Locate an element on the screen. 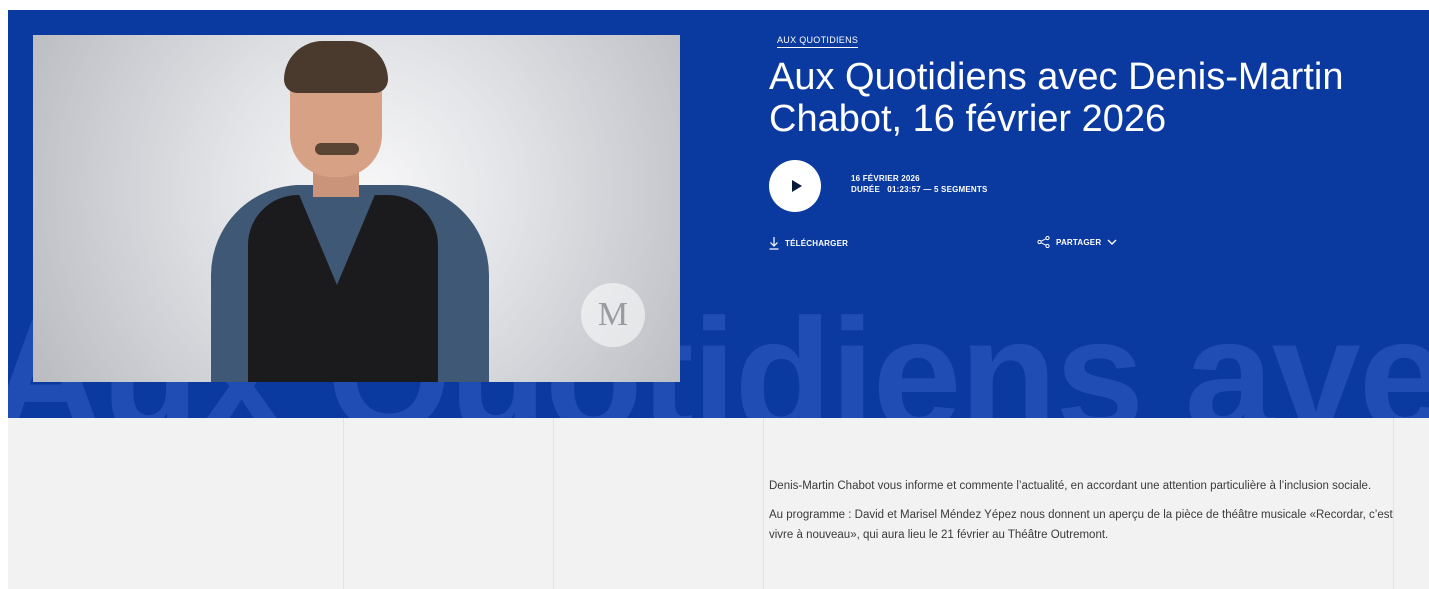 Image resolution: width=1429 pixels, height=589 pixels. share-label: PARTAGER is located at coordinates (1079, 242).